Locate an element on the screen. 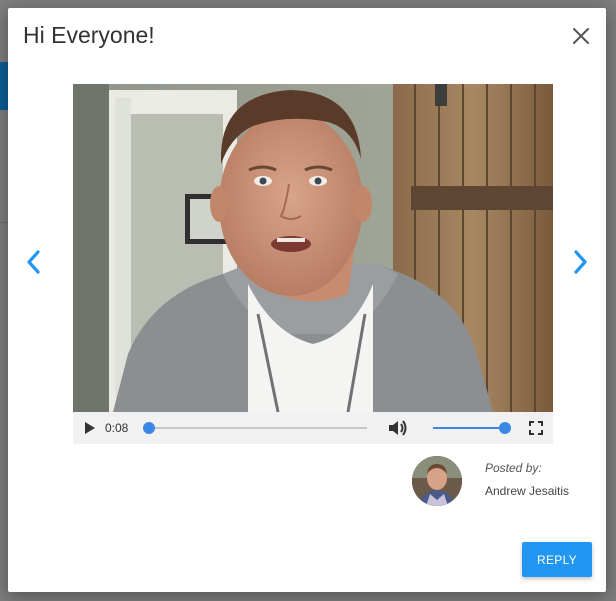  close-button is located at coordinates (581, 36).